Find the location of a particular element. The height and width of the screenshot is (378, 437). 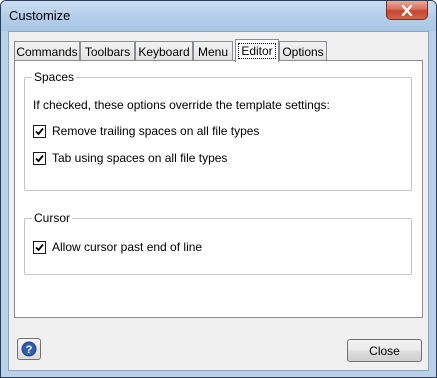

tab-label: Editor is located at coordinates (257, 51).